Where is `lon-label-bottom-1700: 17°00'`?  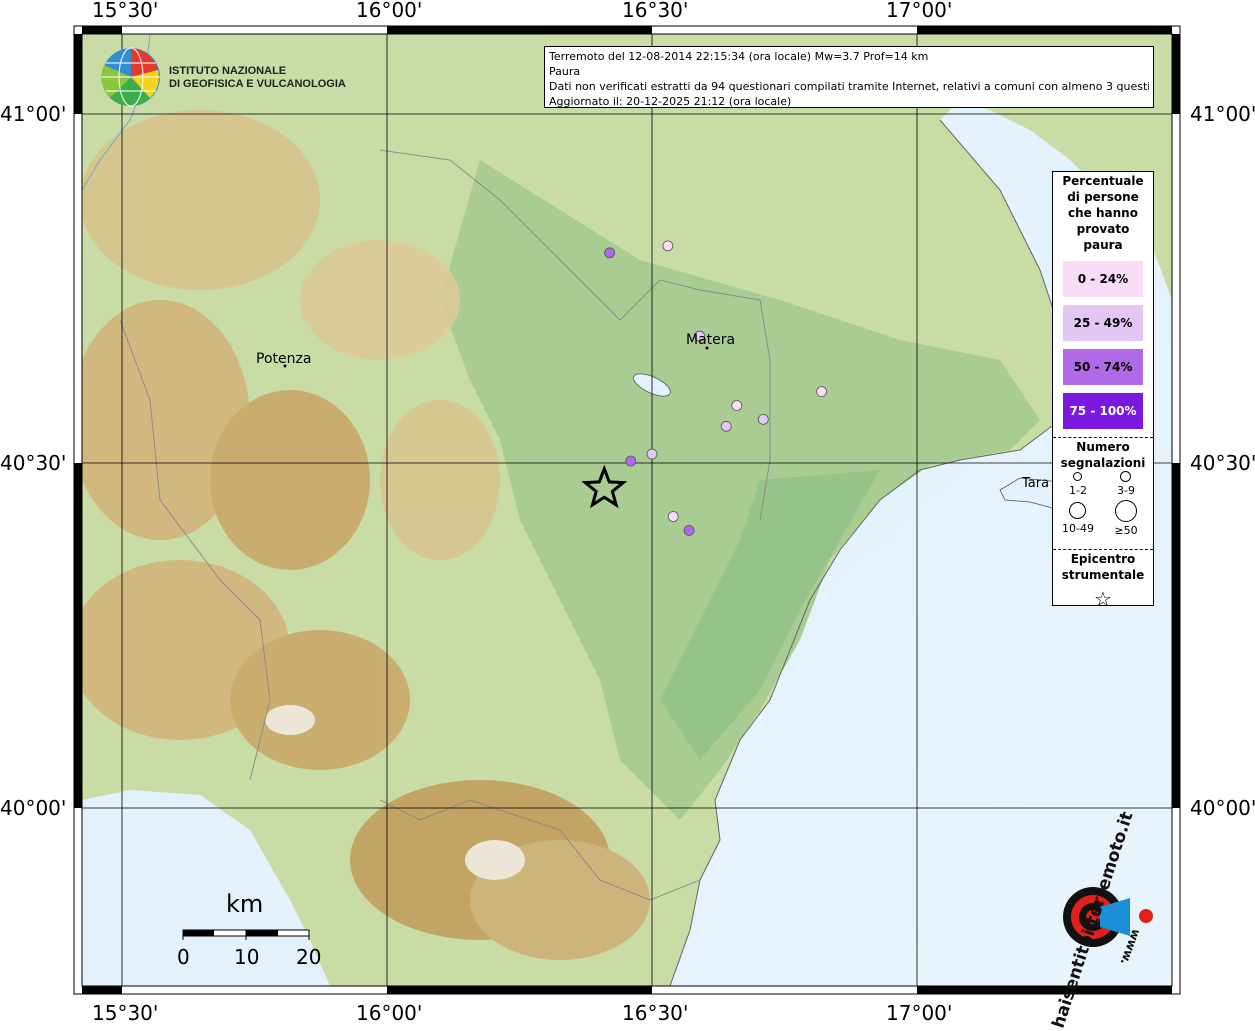
lon-label-bottom-1700: 17°00' is located at coordinates (919, 1013).